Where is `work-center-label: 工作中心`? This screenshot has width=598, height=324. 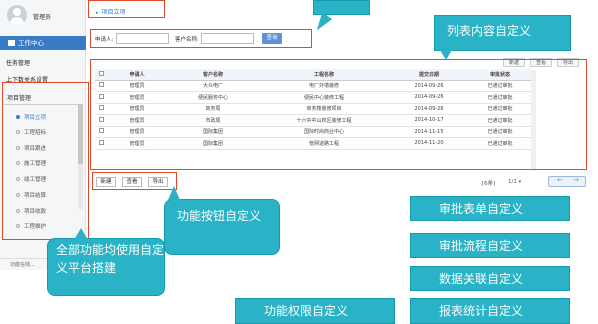 work-center-label: 工作中心 is located at coordinates (31, 43).